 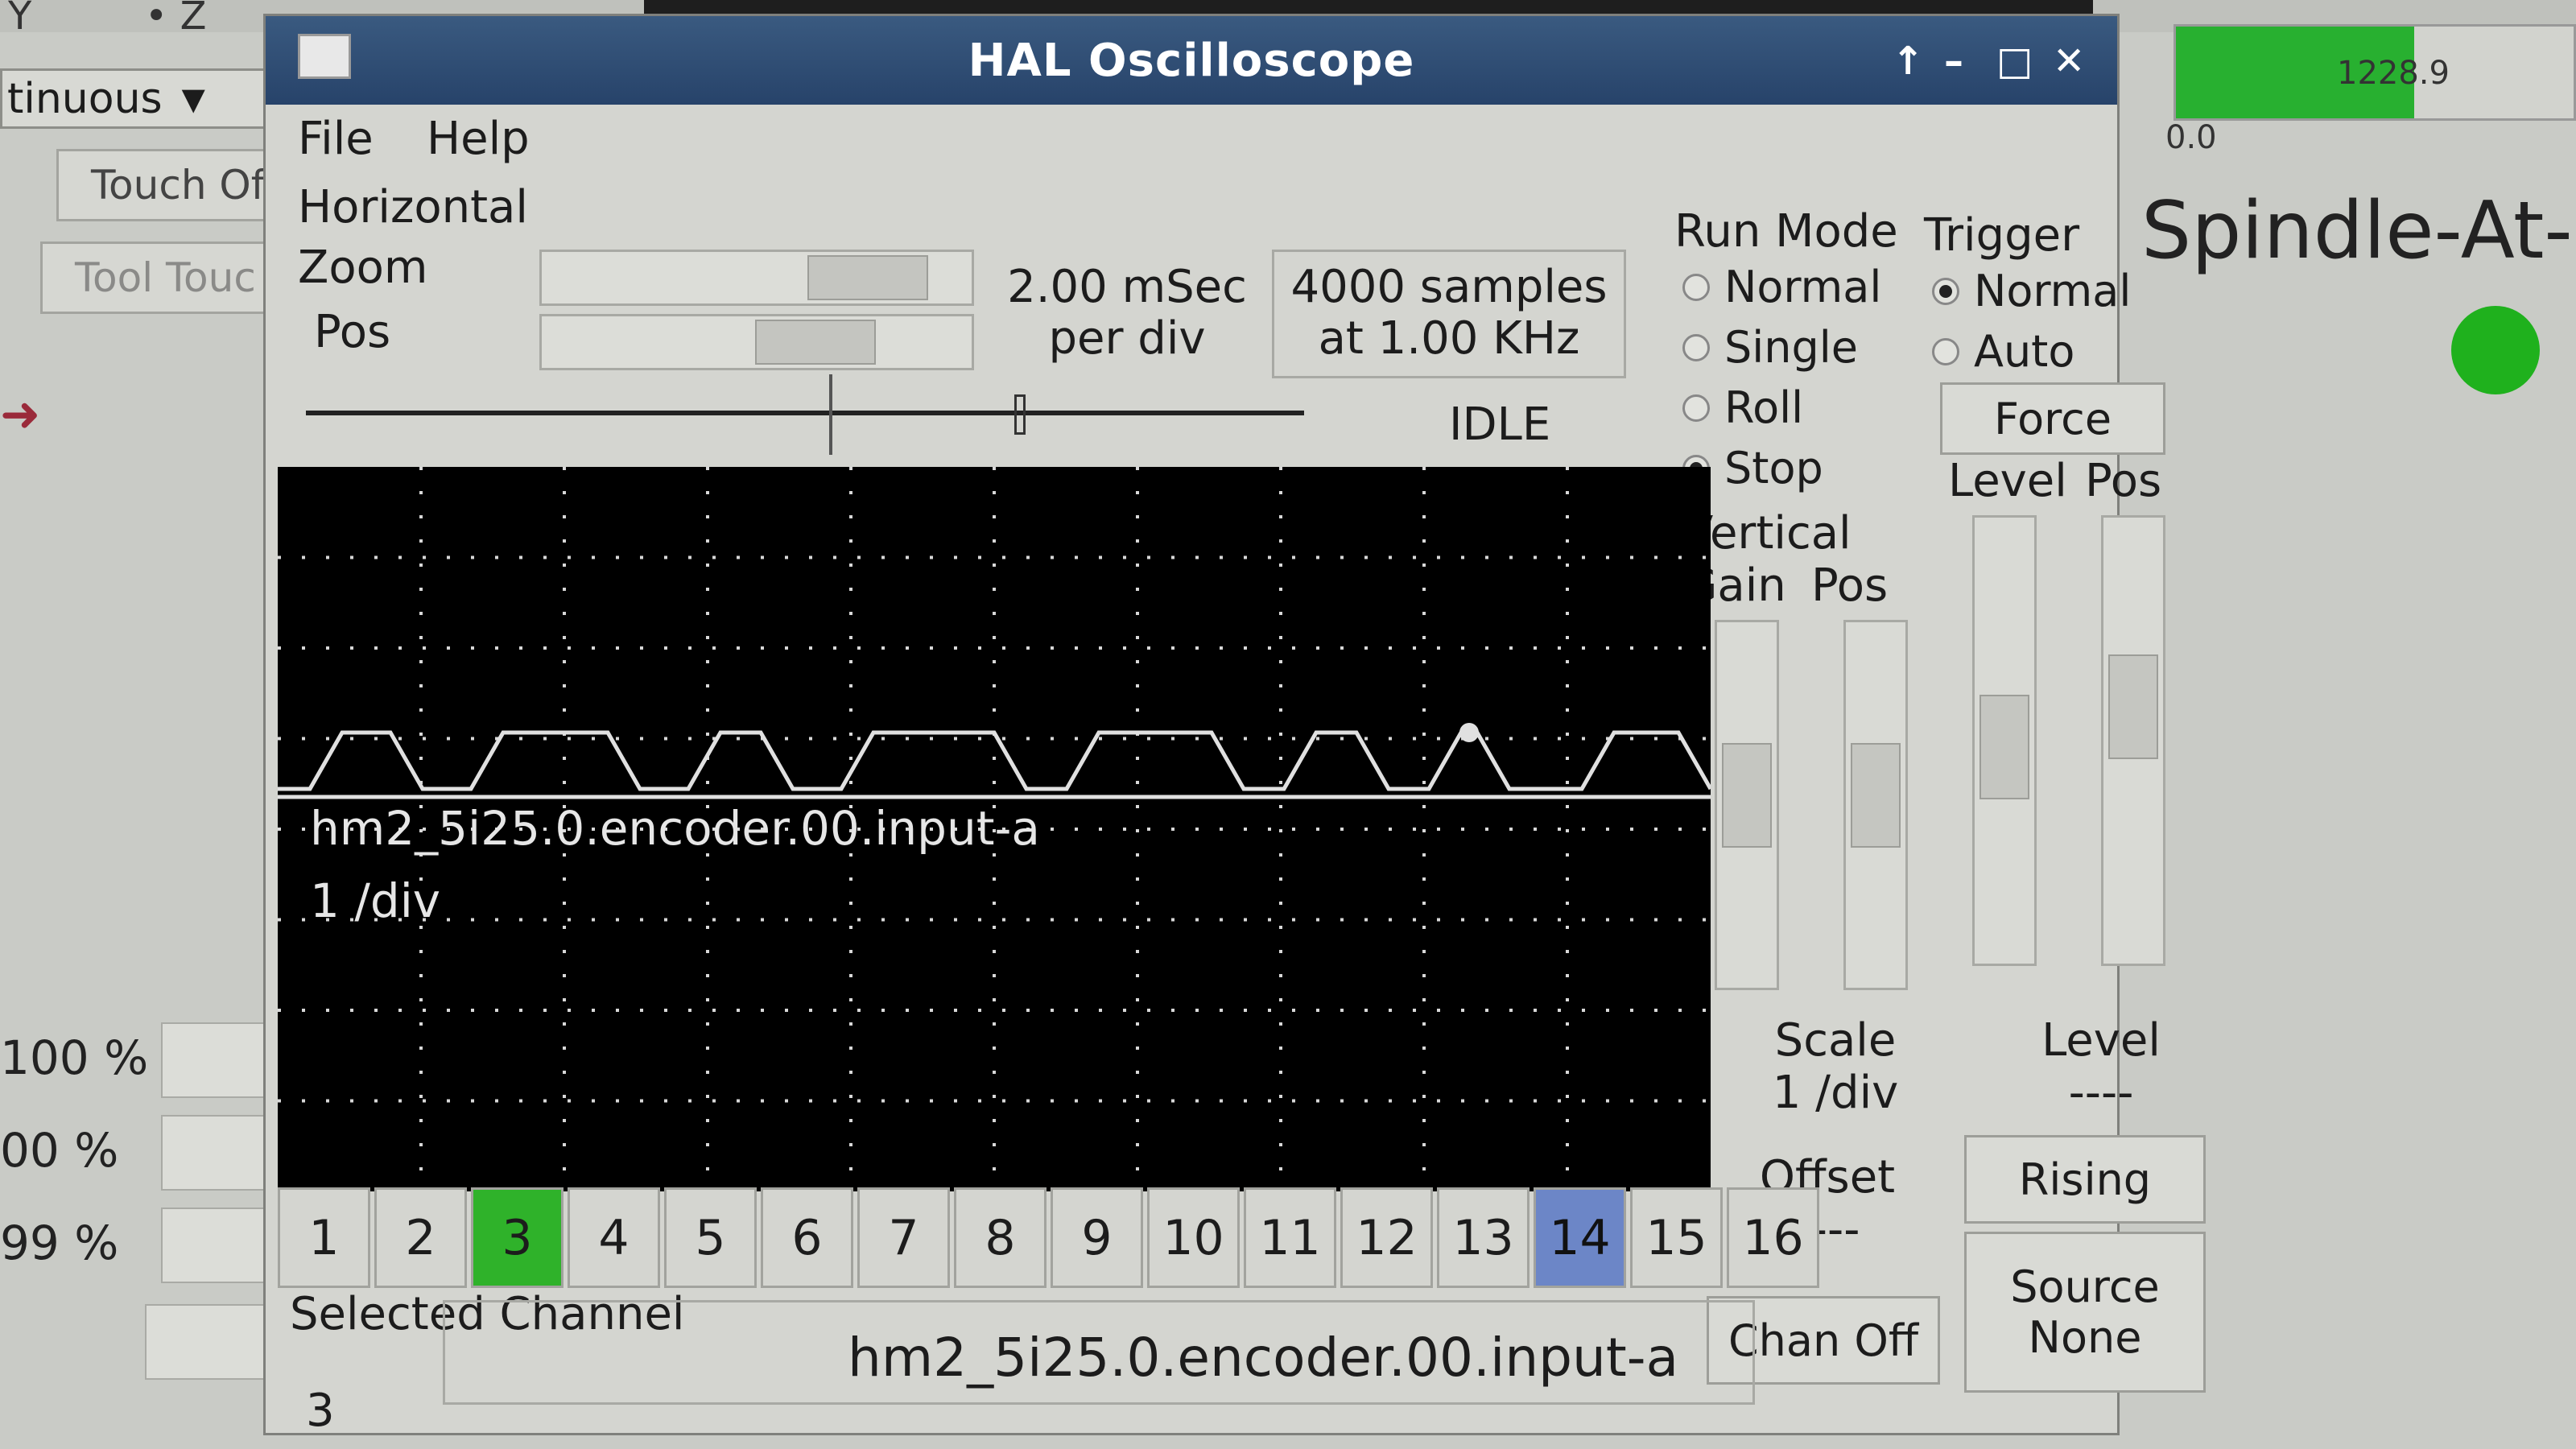 What do you see at coordinates (1097, 1237) in the screenshot?
I see `channel-button-9: 9` at bounding box center [1097, 1237].